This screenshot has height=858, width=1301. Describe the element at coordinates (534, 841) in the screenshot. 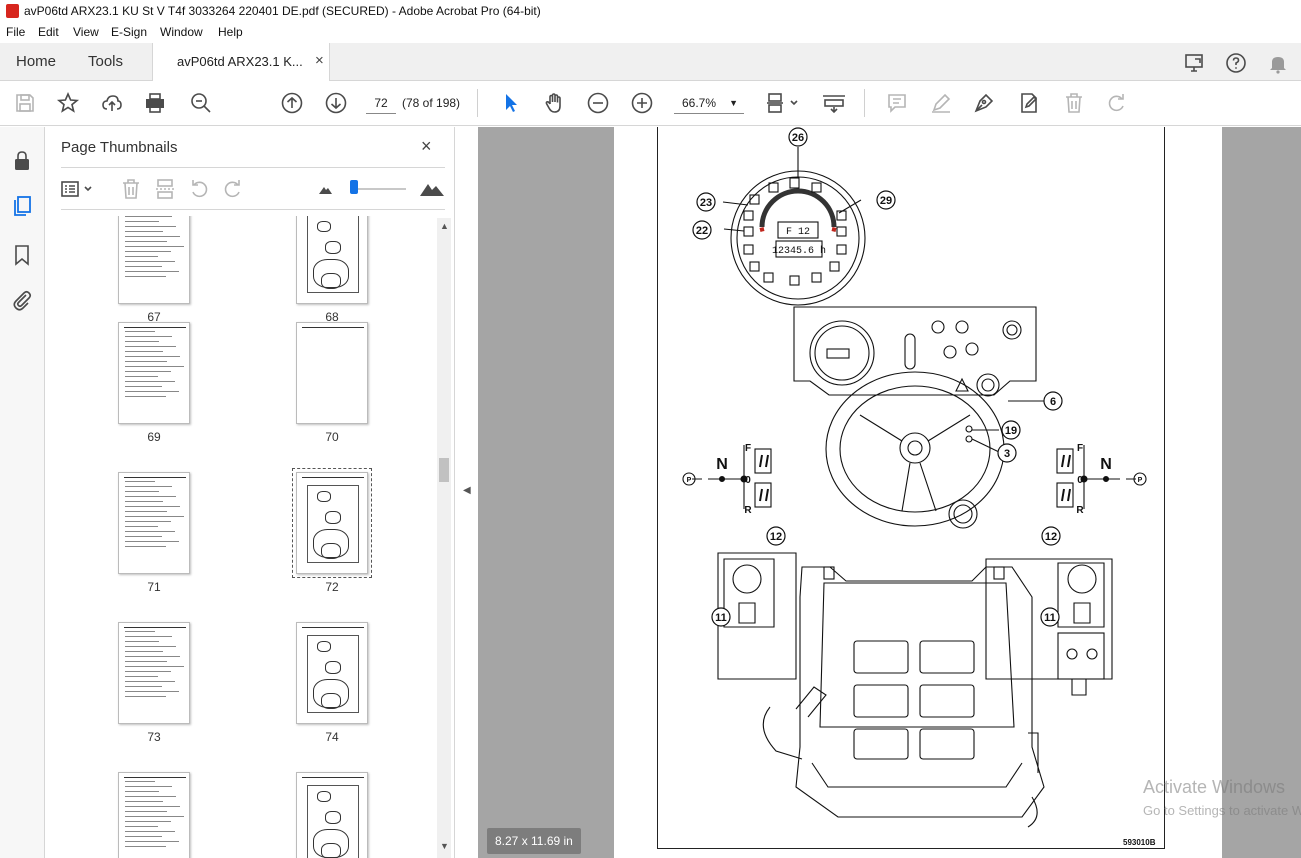

I see `page-size-badge: 8.27 x 11.69 in` at that location.